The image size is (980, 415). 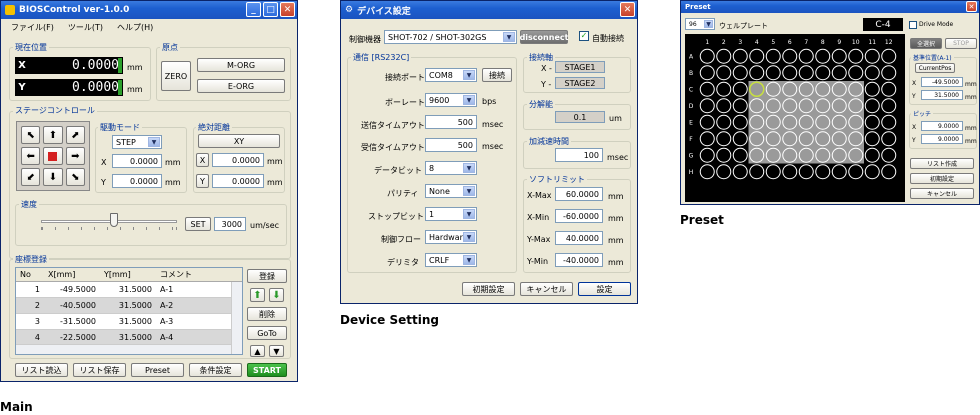 I want to click on step-x-field: 0.0000, so click(x=137, y=161).